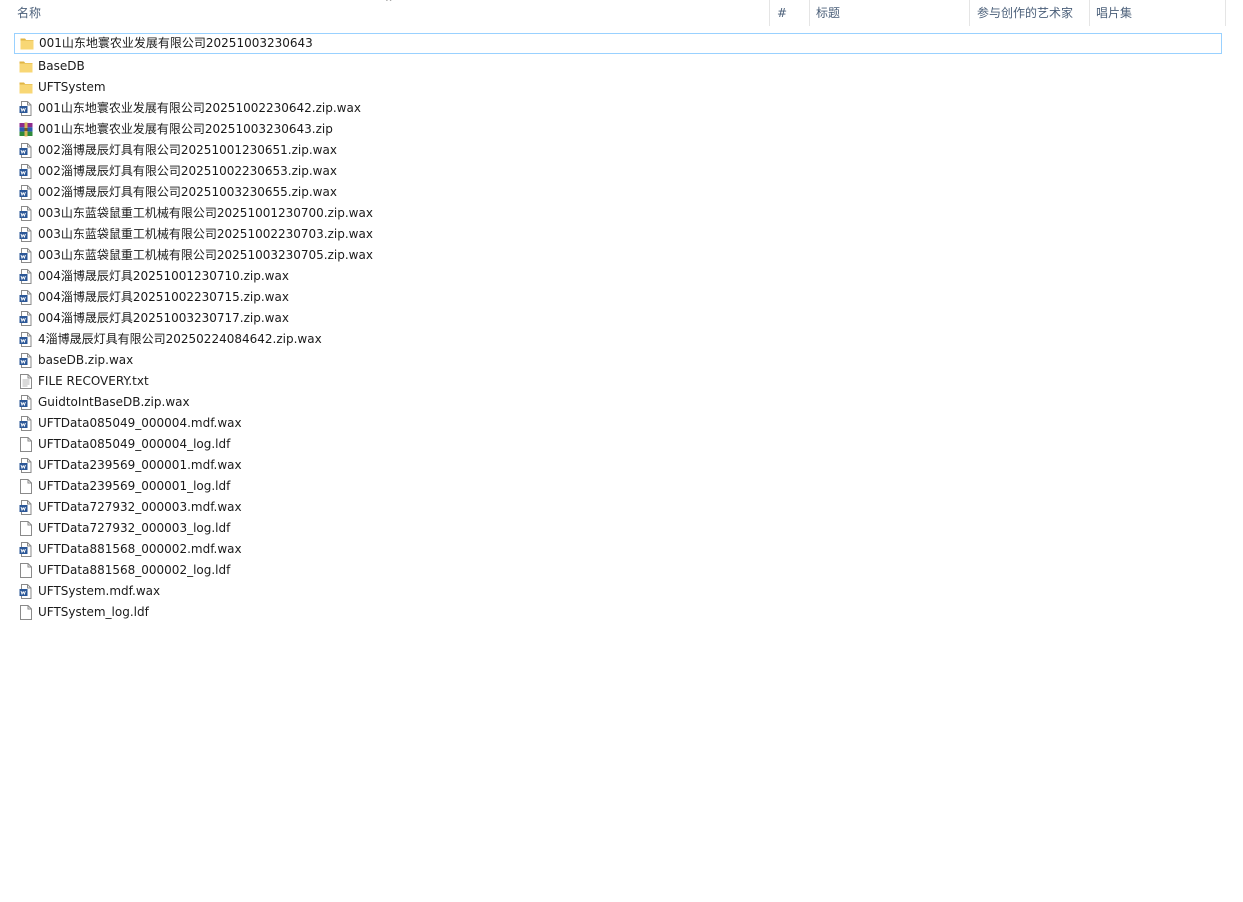 This screenshot has width=1243, height=902. I want to click on file-name: UFTData727932_000003_log.ldf, so click(134, 528).